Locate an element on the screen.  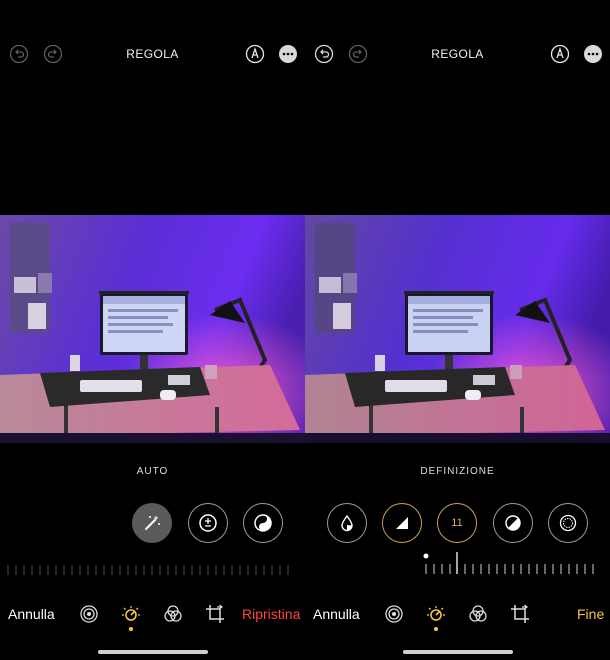
auto-enhance-button is located at coordinates (152, 523).